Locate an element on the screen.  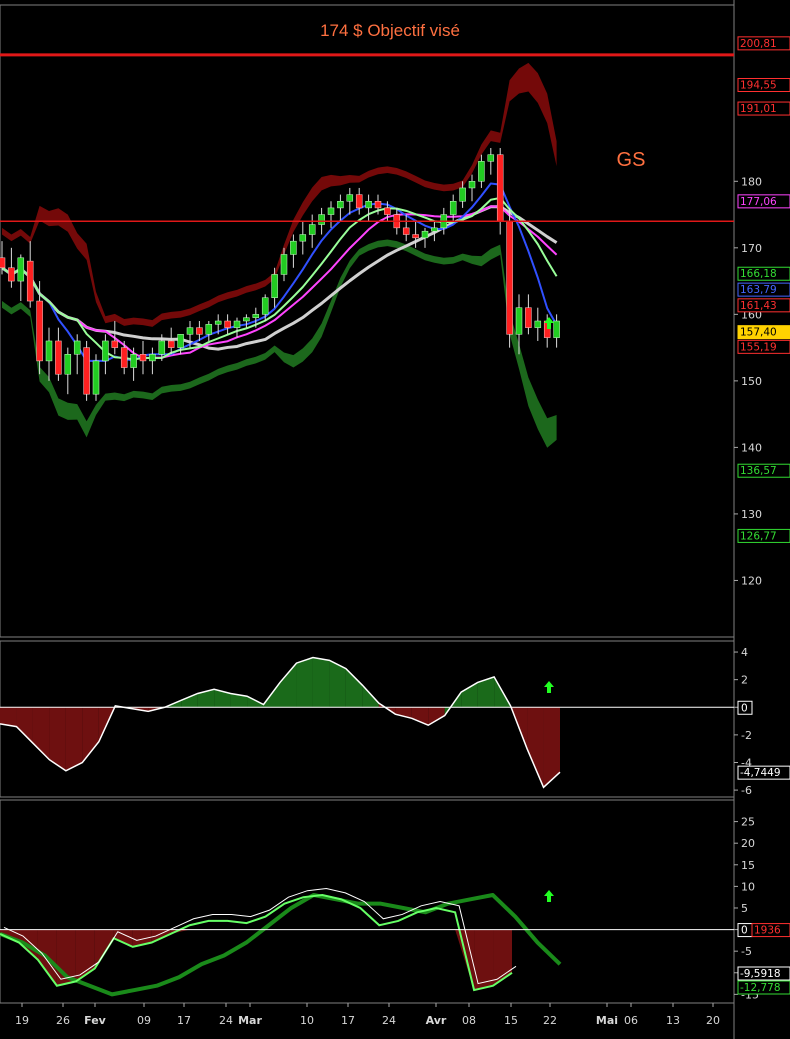
osc-tick-label: -2 is located at coordinates (746, 735).